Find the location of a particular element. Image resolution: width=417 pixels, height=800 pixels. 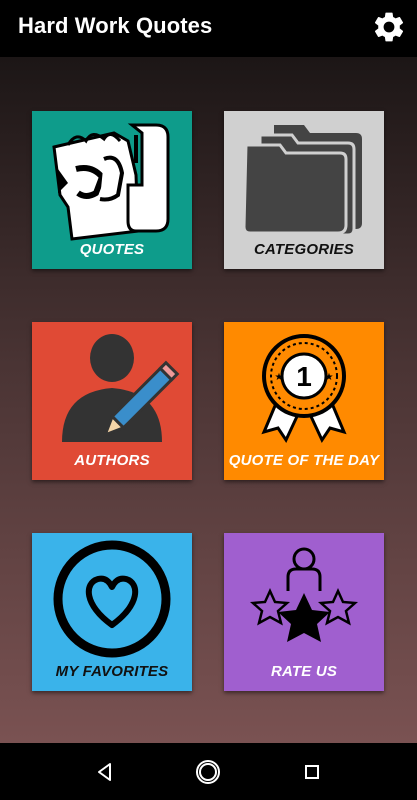

categories-label: CATEGORIES is located at coordinates (304, 249).